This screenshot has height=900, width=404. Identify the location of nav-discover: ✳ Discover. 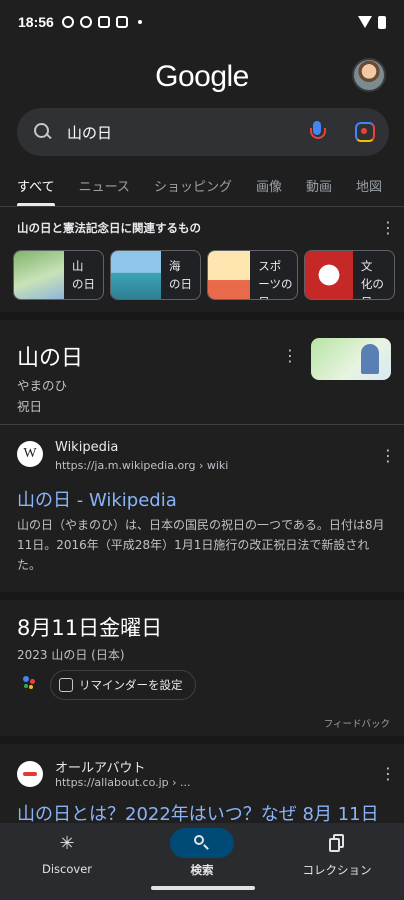
(67, 850).